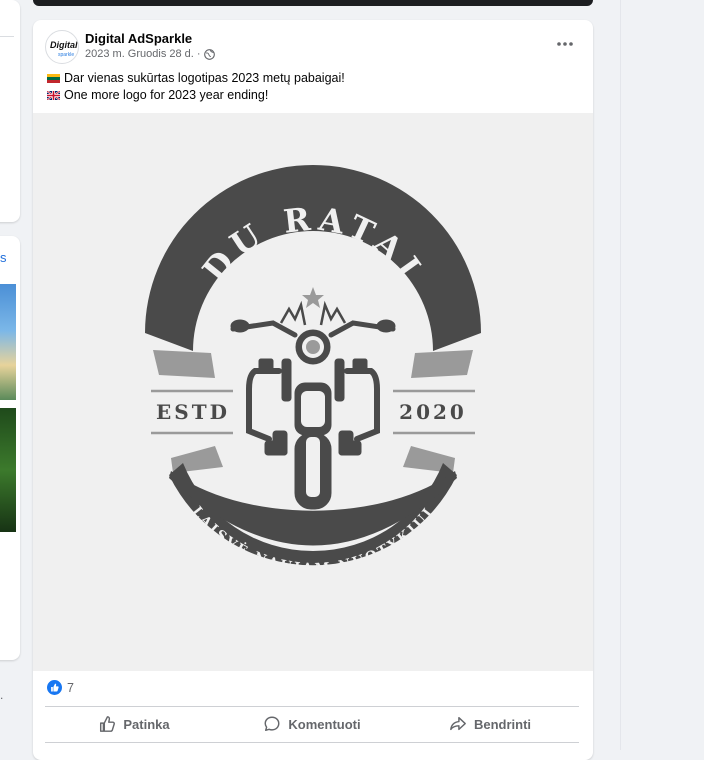 Image resolution: width=704 pixels, height=760 pixels. What do you see at coordinates (209, 54) in the screenshot?
I see `globe-icon` at bounding box center [209, 54].